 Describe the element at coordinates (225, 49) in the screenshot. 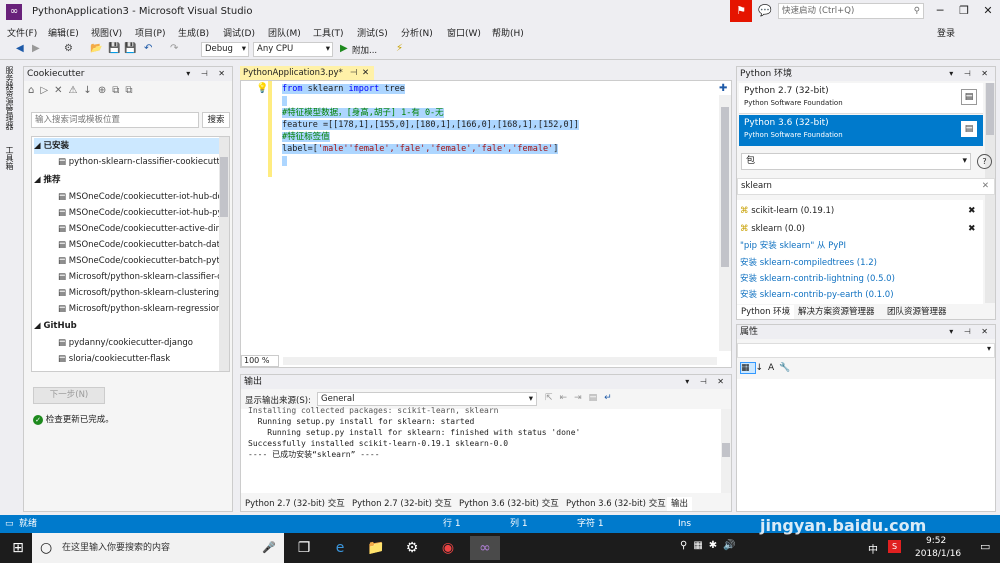

I see `configuration-select: Debug ▾` at that location.